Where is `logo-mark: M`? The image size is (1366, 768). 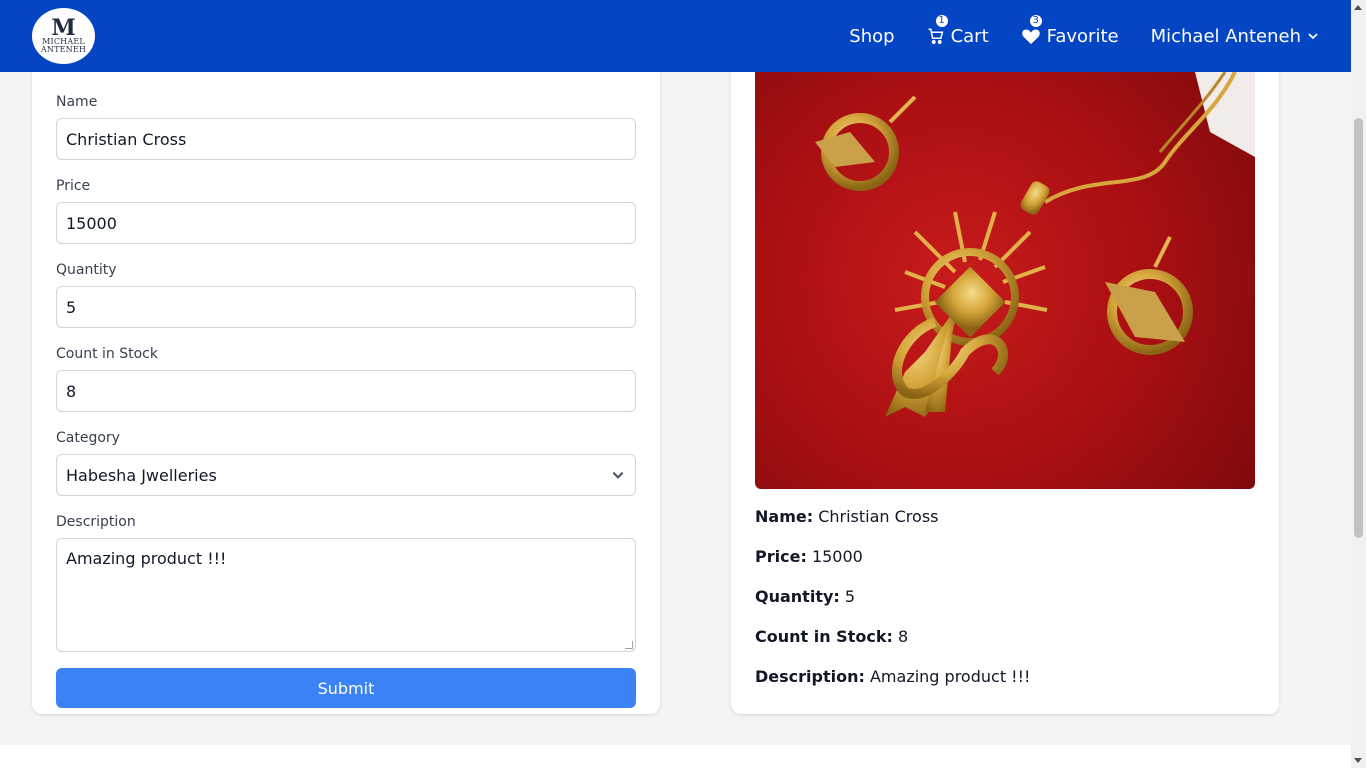 logo-mark: M is located at coordinates (63, 28).